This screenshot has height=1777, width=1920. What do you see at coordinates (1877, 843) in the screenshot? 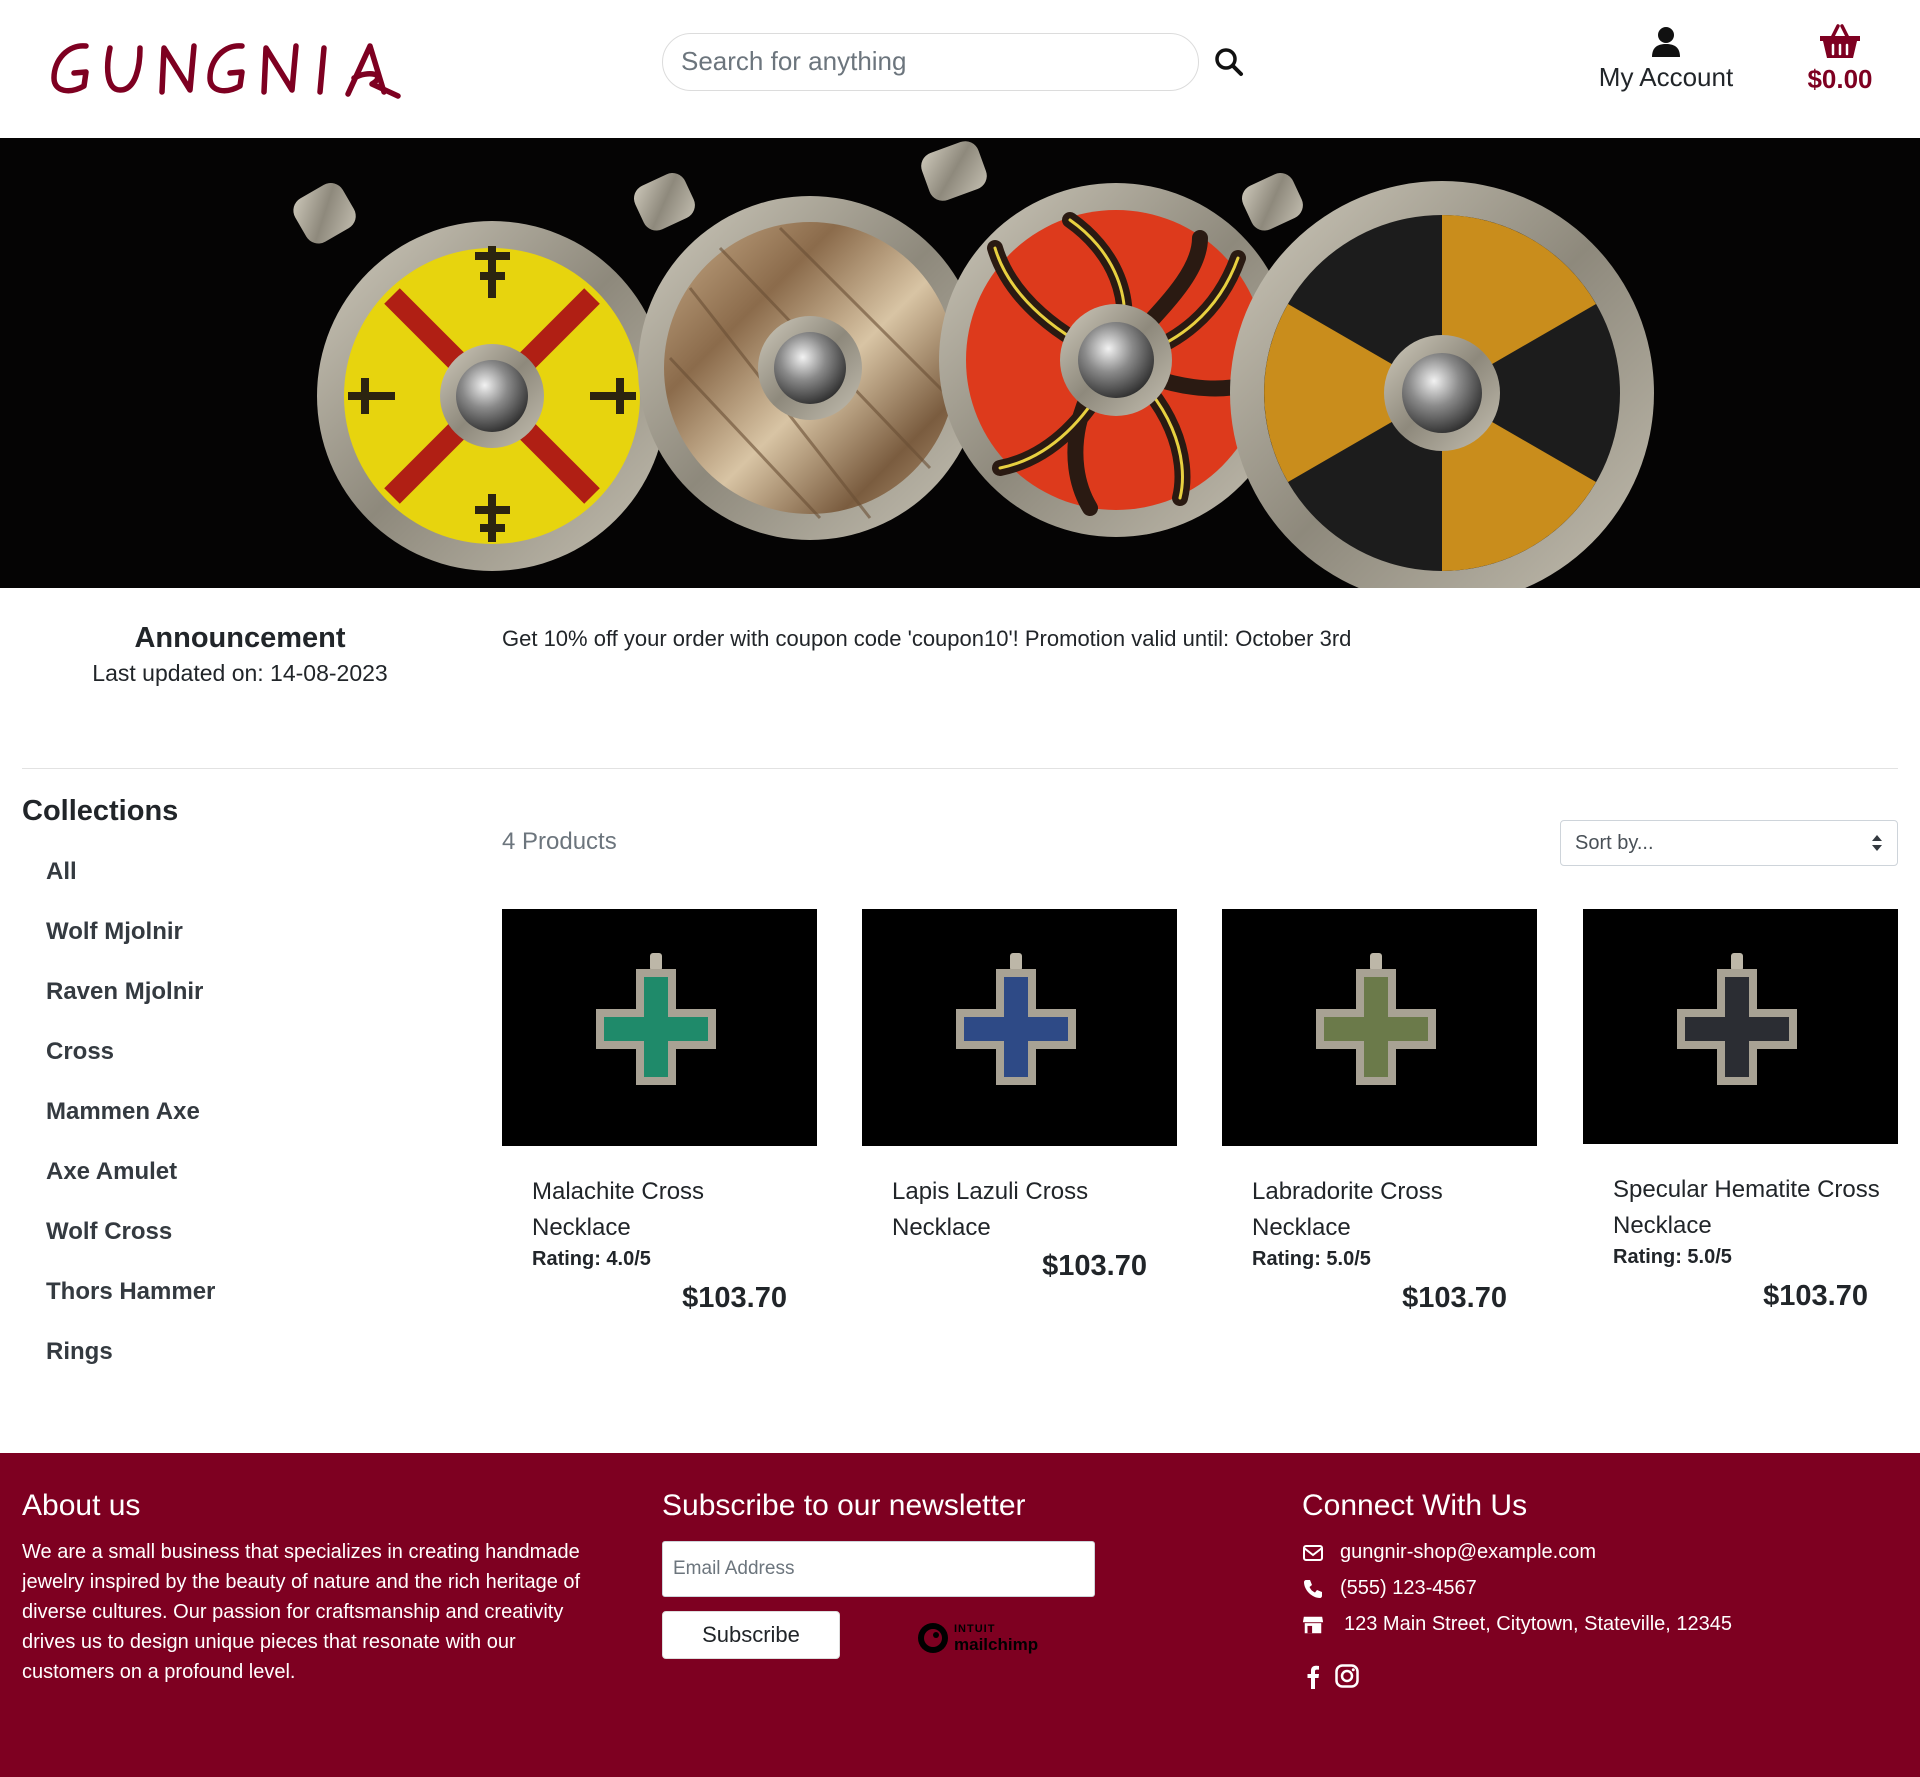
I see `select-arrows-icon` at bounding box center [1877, 843].